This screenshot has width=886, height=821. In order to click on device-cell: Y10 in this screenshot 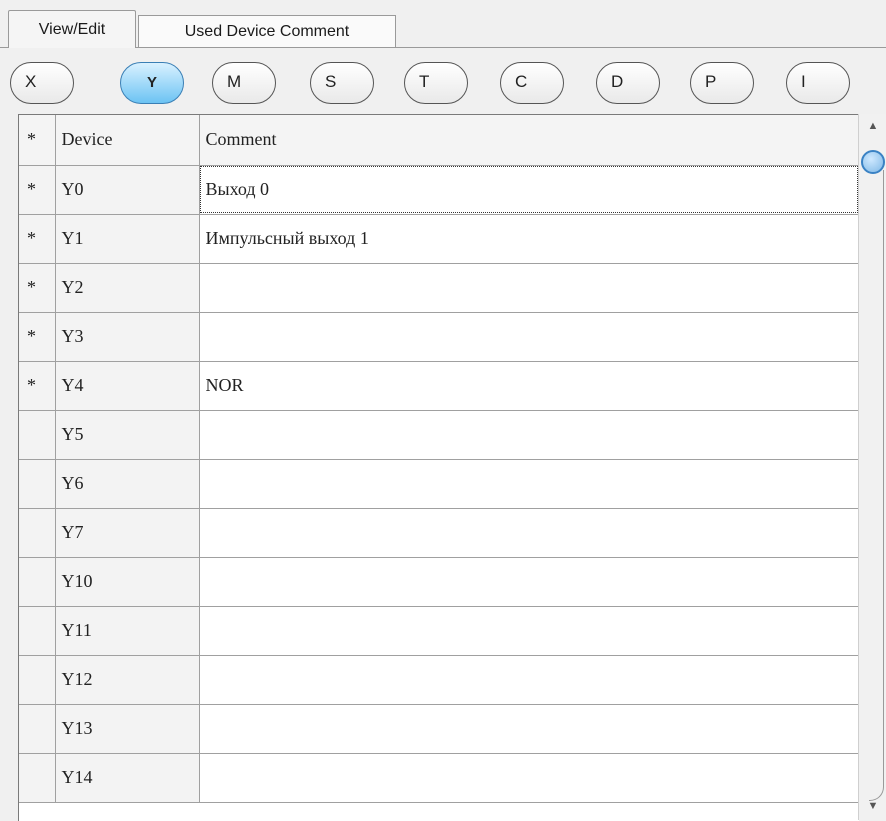, I will do `click(127, 582)`.